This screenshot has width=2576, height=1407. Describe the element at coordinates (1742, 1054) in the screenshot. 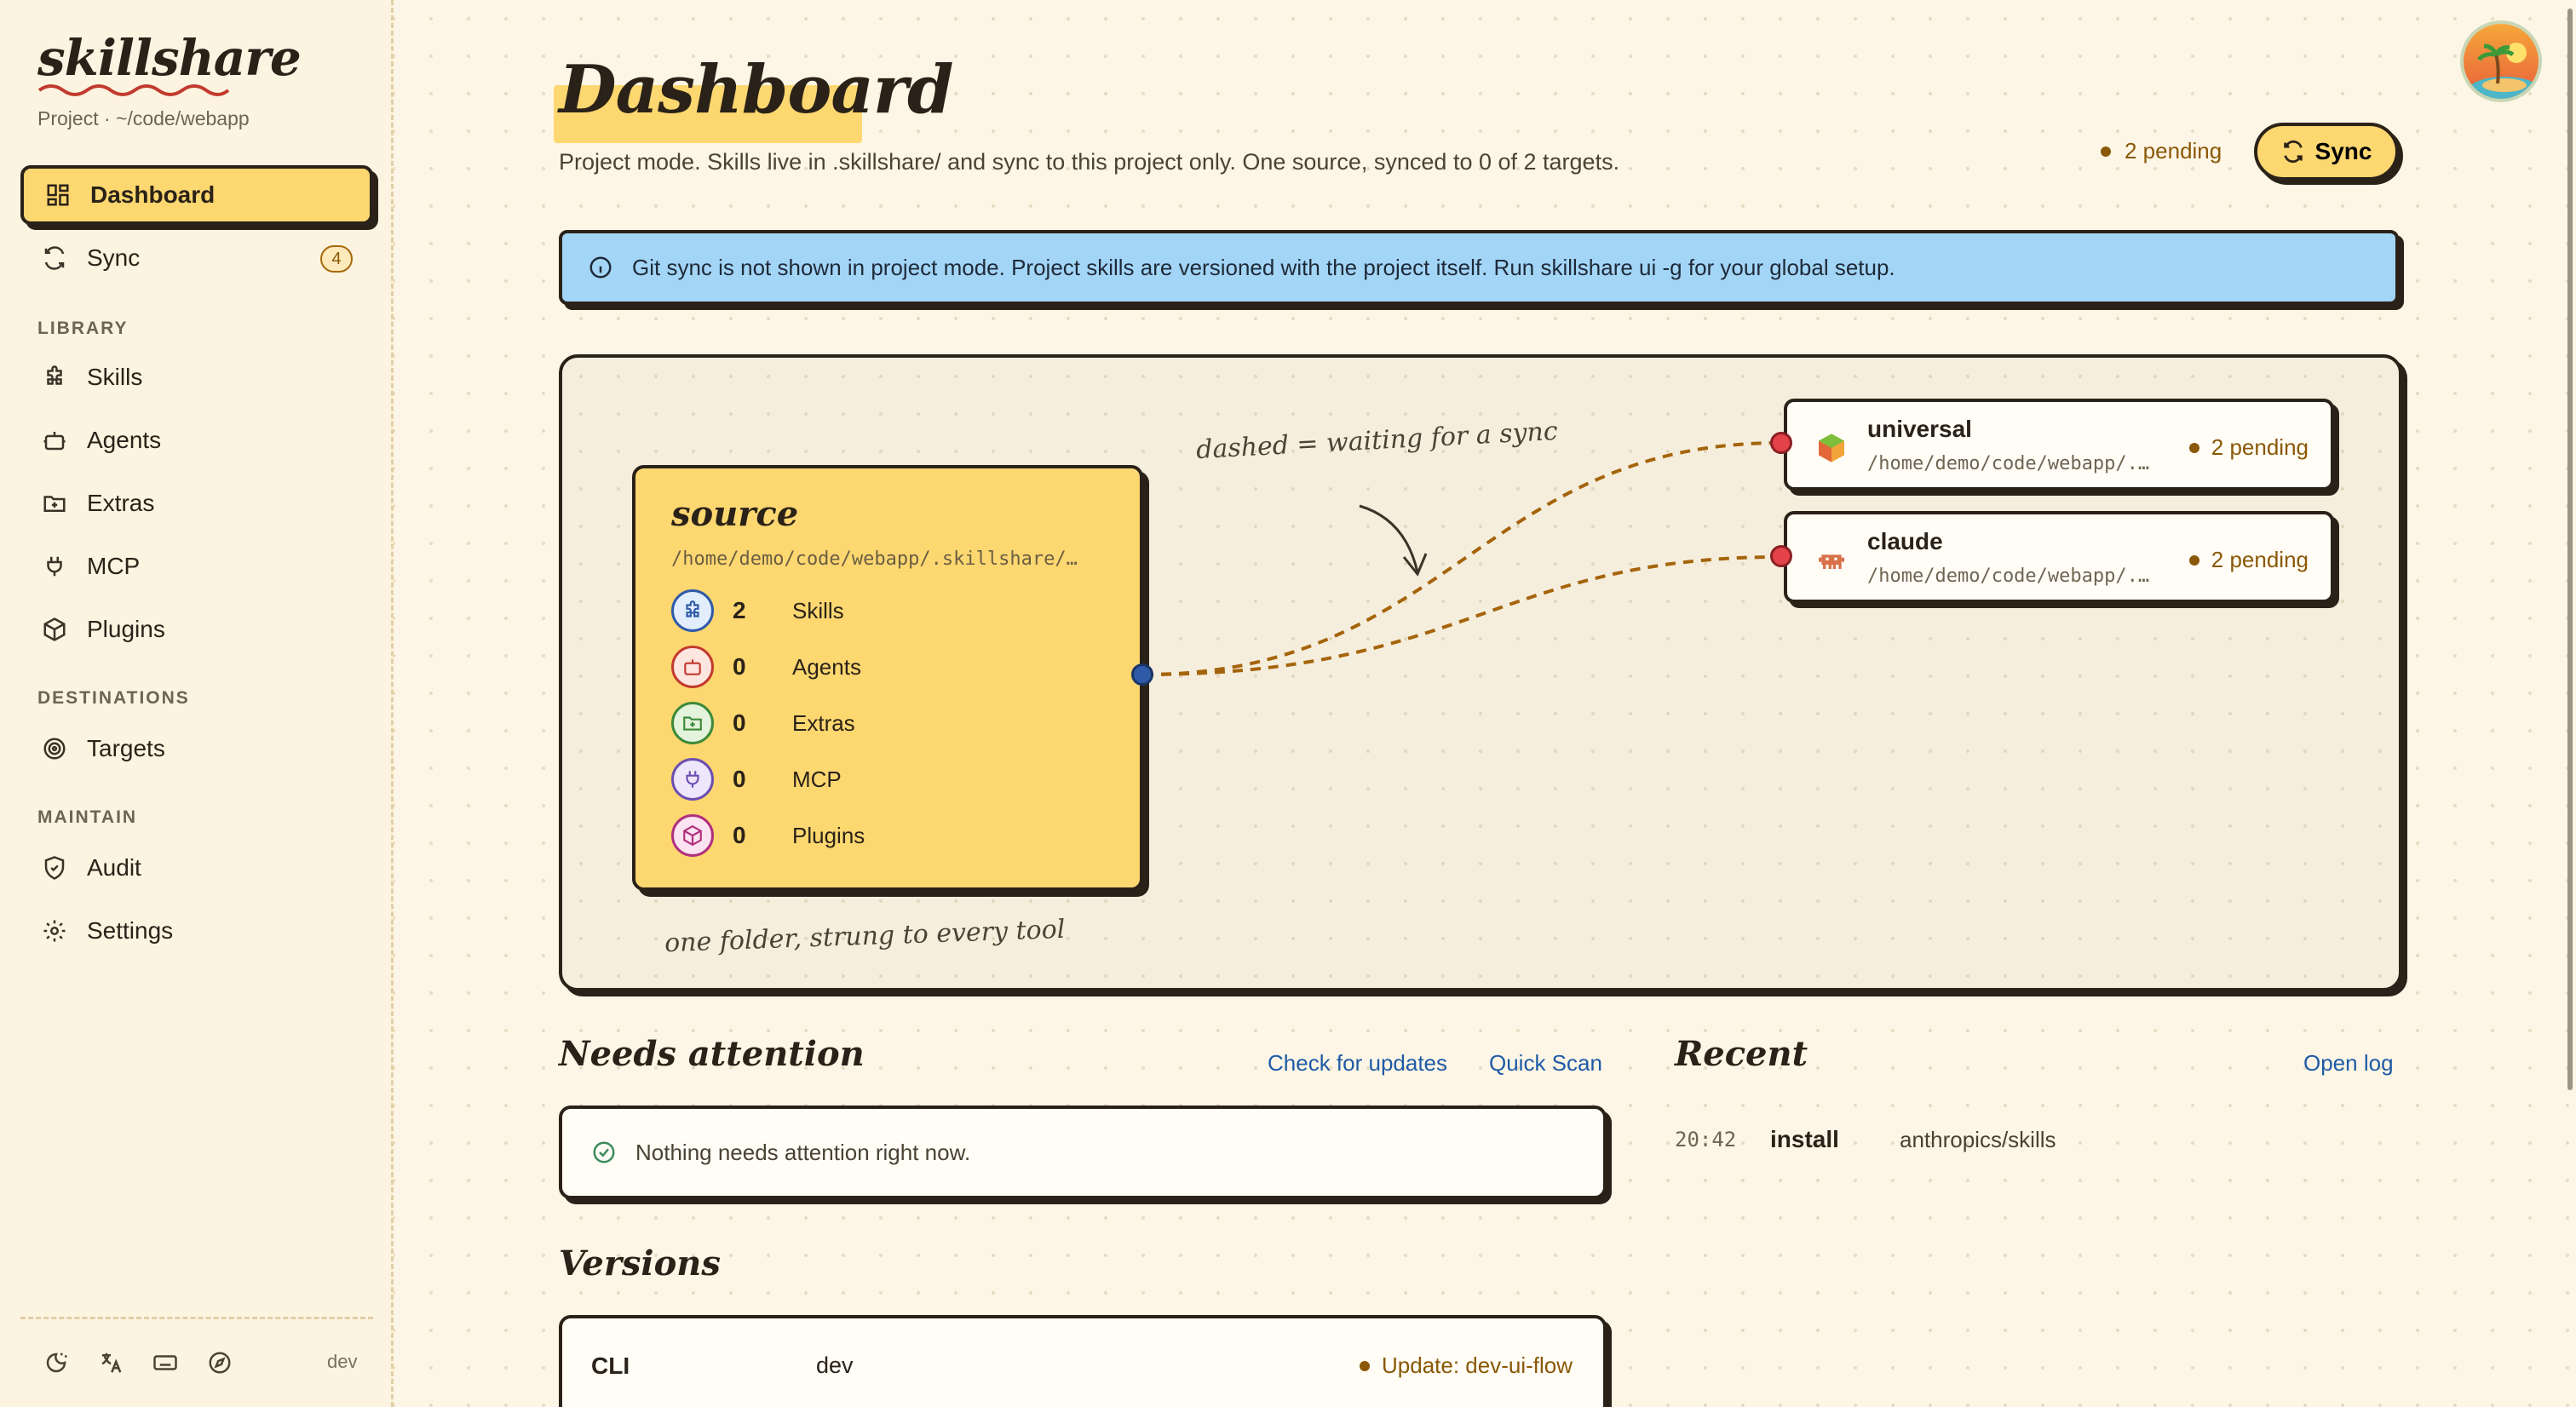

I see `recent-title: Recent` at that location.